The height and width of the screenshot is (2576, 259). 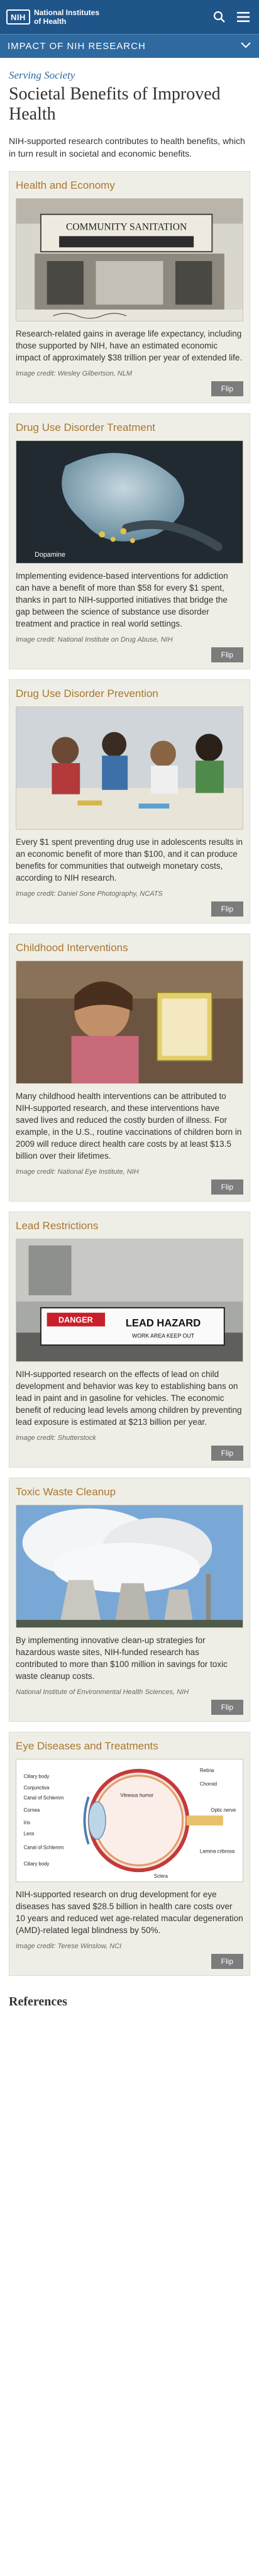 What do you see at coordinates (223, 1810) in the screenshot?
I see `eye-label: Optic nerve` at bounding box center [223, 1810].